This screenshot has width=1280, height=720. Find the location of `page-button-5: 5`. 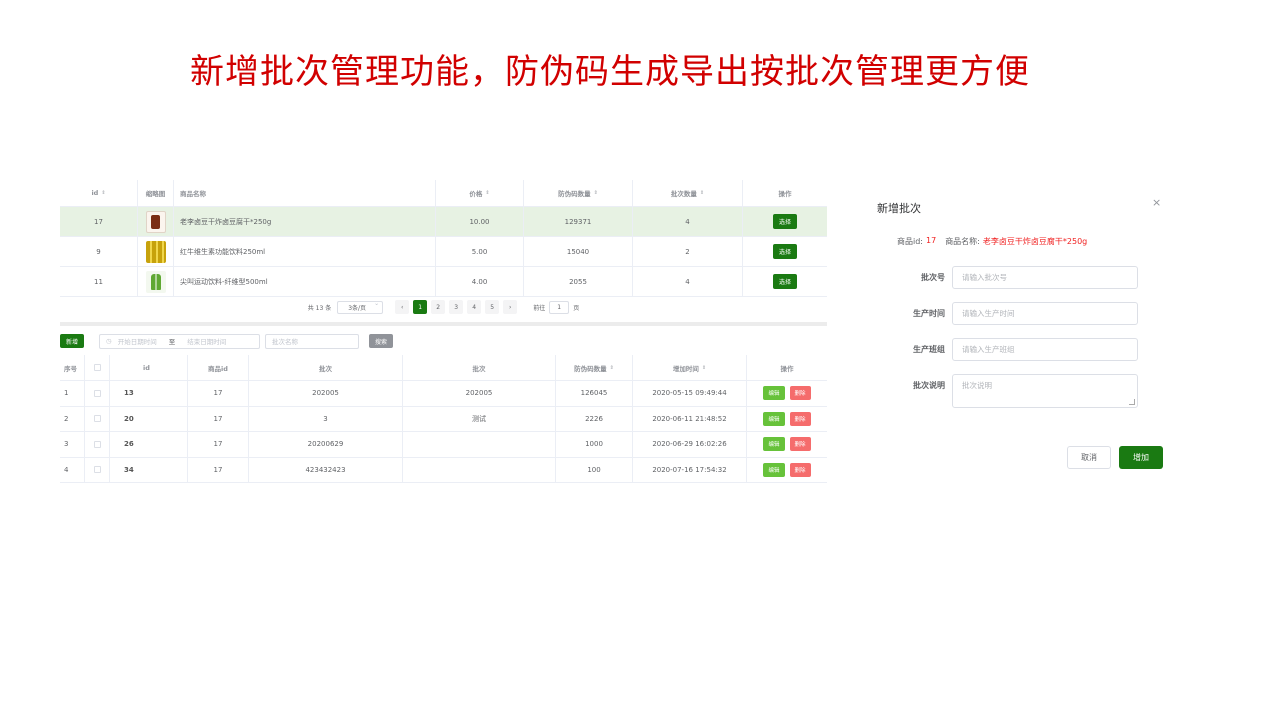

page-button-5: 5 is located at coordinates (492, 307).